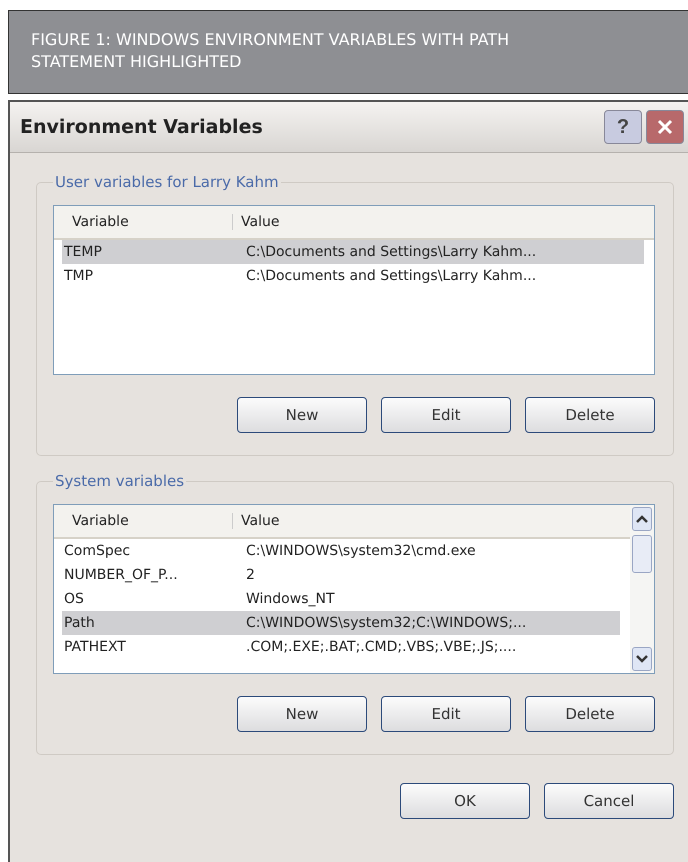  What do you see at coordinates (79, 623) in the screenshot?
I see `variable-name: Path` at bounding box center [79, 623].